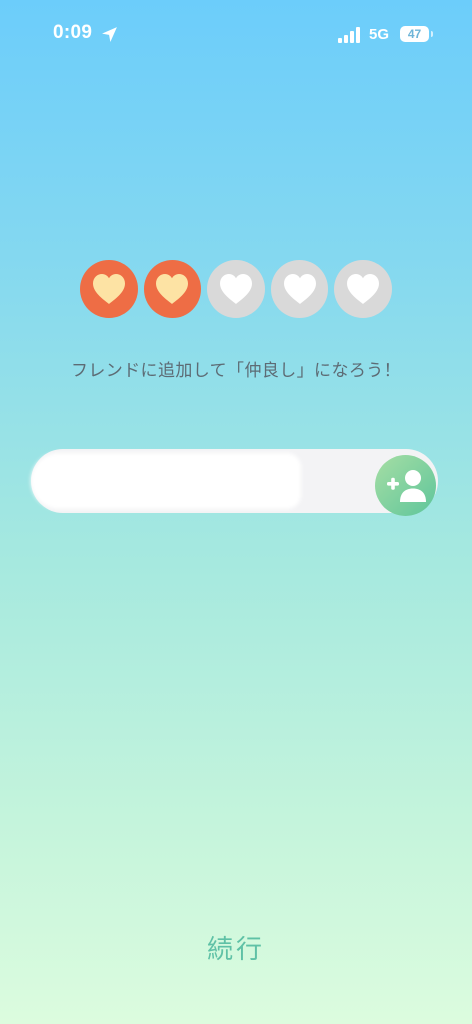  Describe the element at coordinates (379, 34) in the screenshot. I see `network-type: 5G` at that location.